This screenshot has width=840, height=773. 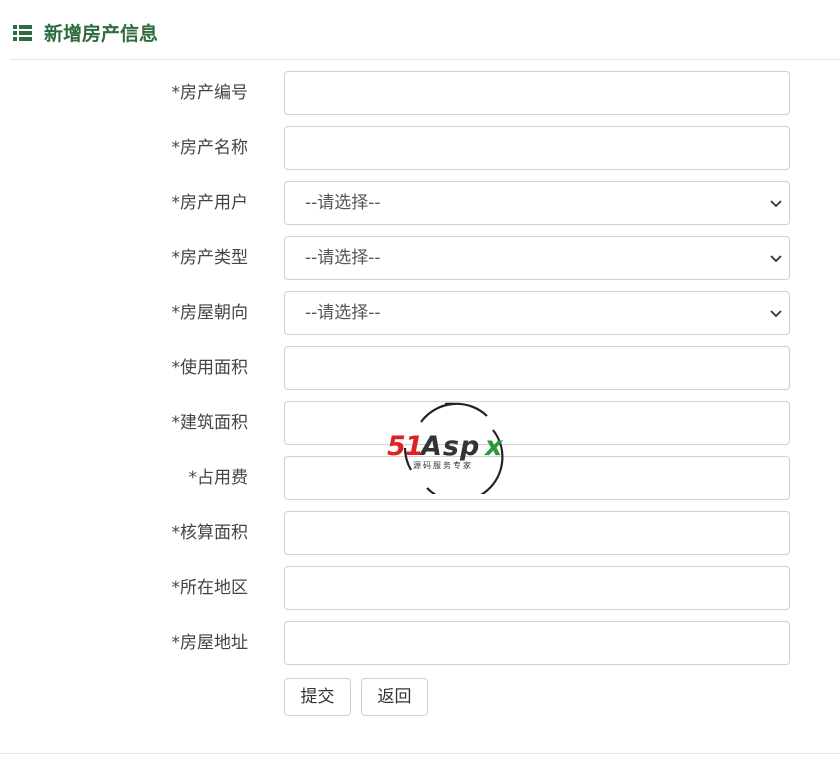 I want to click on house-user-select: --请选择--, so click(x=537, y=203).